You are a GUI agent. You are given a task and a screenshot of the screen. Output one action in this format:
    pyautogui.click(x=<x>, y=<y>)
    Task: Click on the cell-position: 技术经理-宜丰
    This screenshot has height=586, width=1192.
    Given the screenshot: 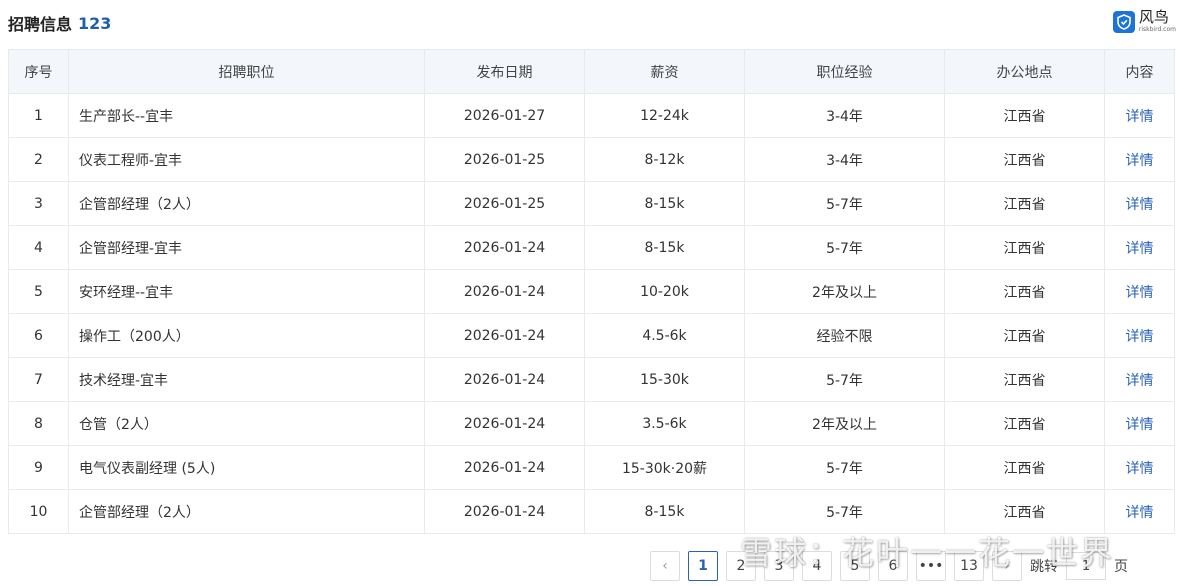 What is the action you would take?
    pyautogui.click(x=246, y=379)
    